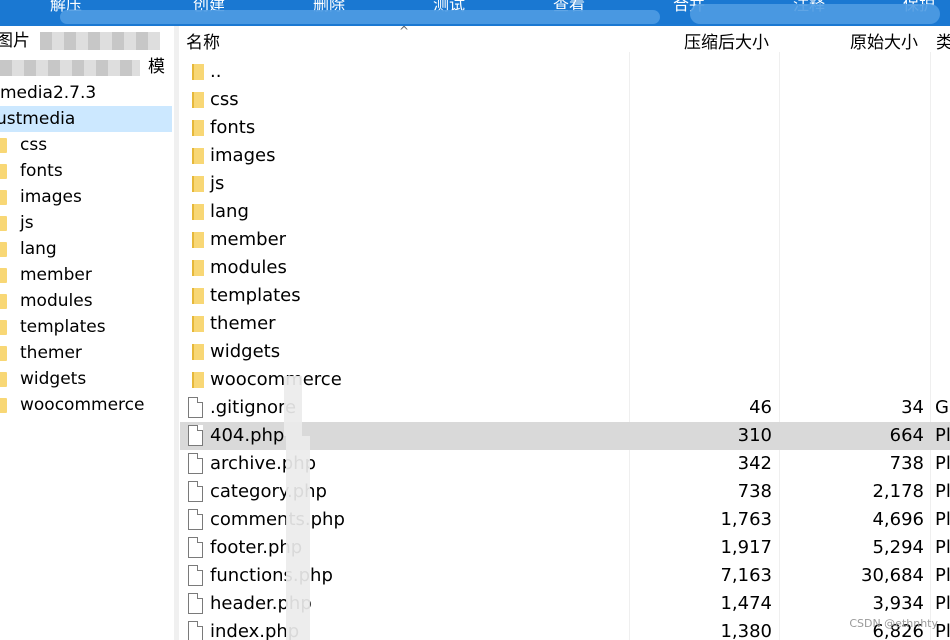 The width and height of the screenshot is (950, 640). Describe the element at coordinates (86, 353) in the screenshot. I see `tree-item-themer: themer` at that location.